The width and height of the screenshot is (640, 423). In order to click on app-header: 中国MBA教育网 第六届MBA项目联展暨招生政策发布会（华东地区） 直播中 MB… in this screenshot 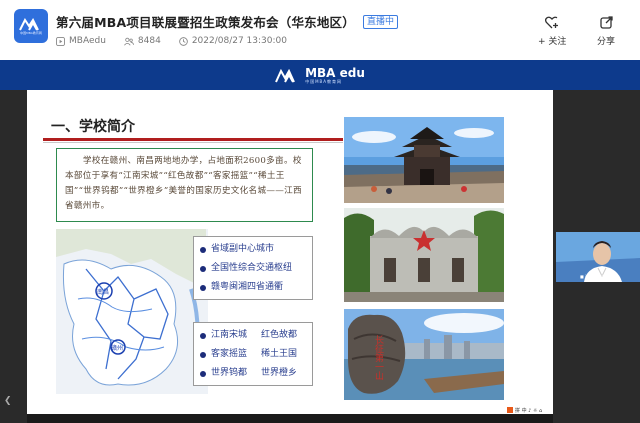, I will do `click(320, 30)`.